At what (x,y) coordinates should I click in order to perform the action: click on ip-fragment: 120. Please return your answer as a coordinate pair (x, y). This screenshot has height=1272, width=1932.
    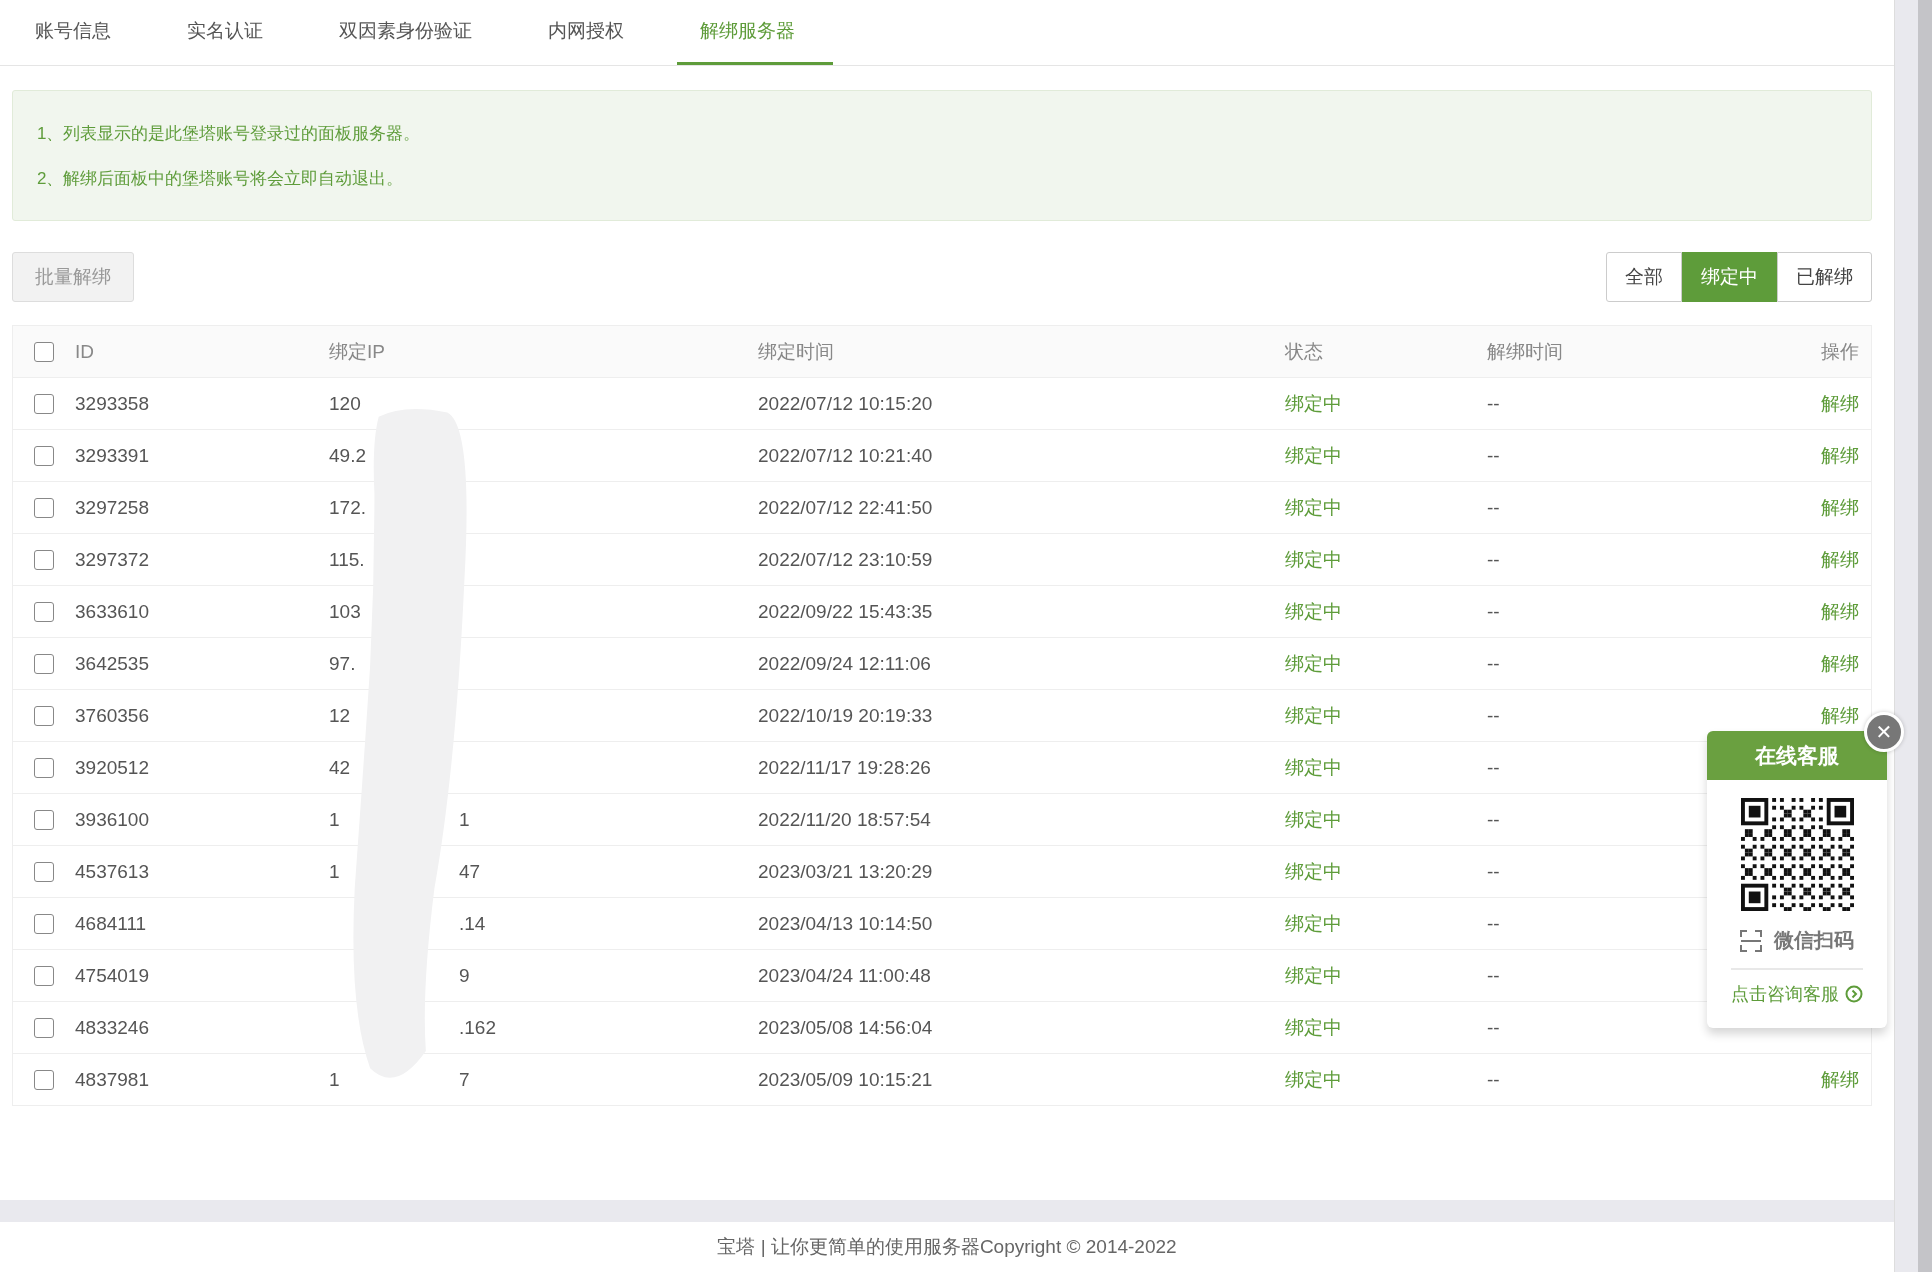
    Looking at the image, I should click on (345, 403).